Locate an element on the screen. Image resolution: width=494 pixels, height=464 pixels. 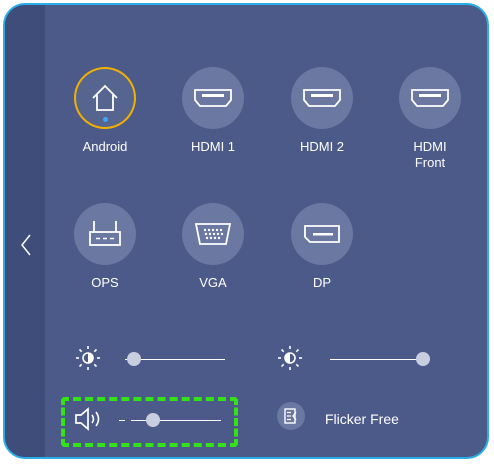
displayport-icon is located at coordinates (322, 234).